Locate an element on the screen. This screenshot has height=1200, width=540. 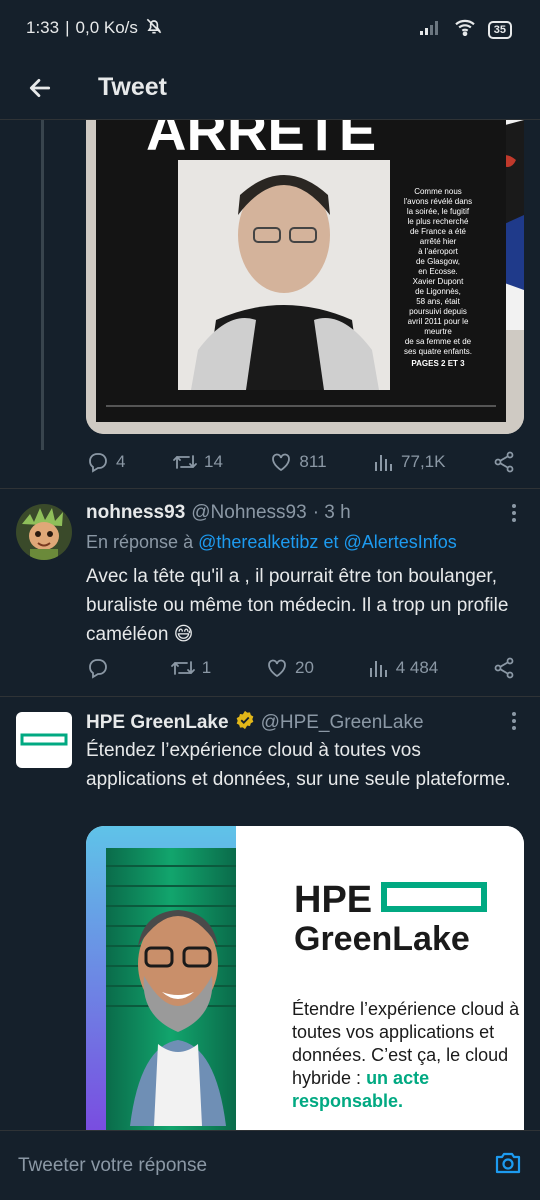
svg-text: le plus recherché is located at coordinates (438, 221).